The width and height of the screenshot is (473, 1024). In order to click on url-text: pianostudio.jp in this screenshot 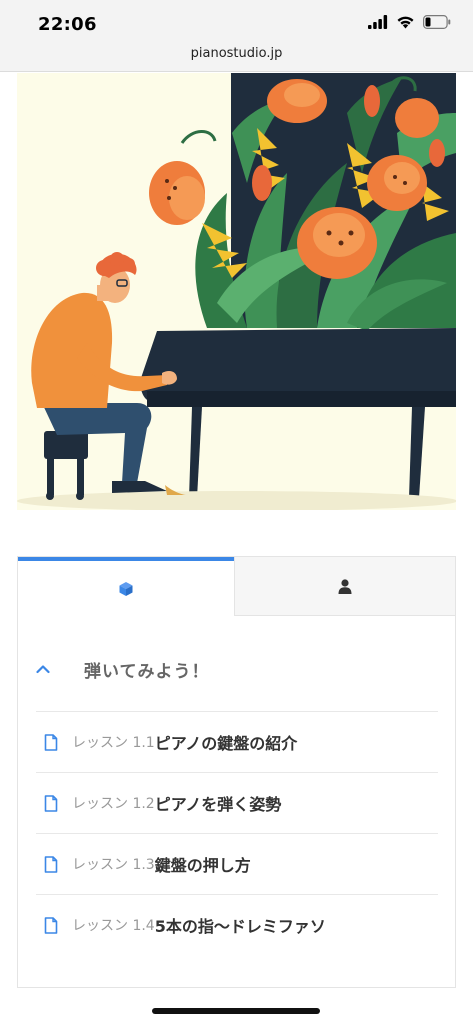, I will do `click(236, 53)`.